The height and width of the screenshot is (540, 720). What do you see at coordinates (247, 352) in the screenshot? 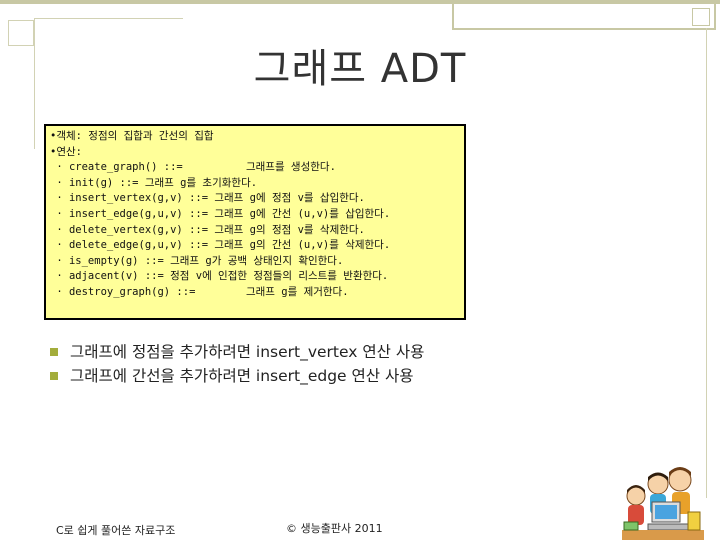
I see `bullet-text: 그래프에 정점을 추가하려면 insert_vertex 연산 사용` at bounding box center [247, 352].